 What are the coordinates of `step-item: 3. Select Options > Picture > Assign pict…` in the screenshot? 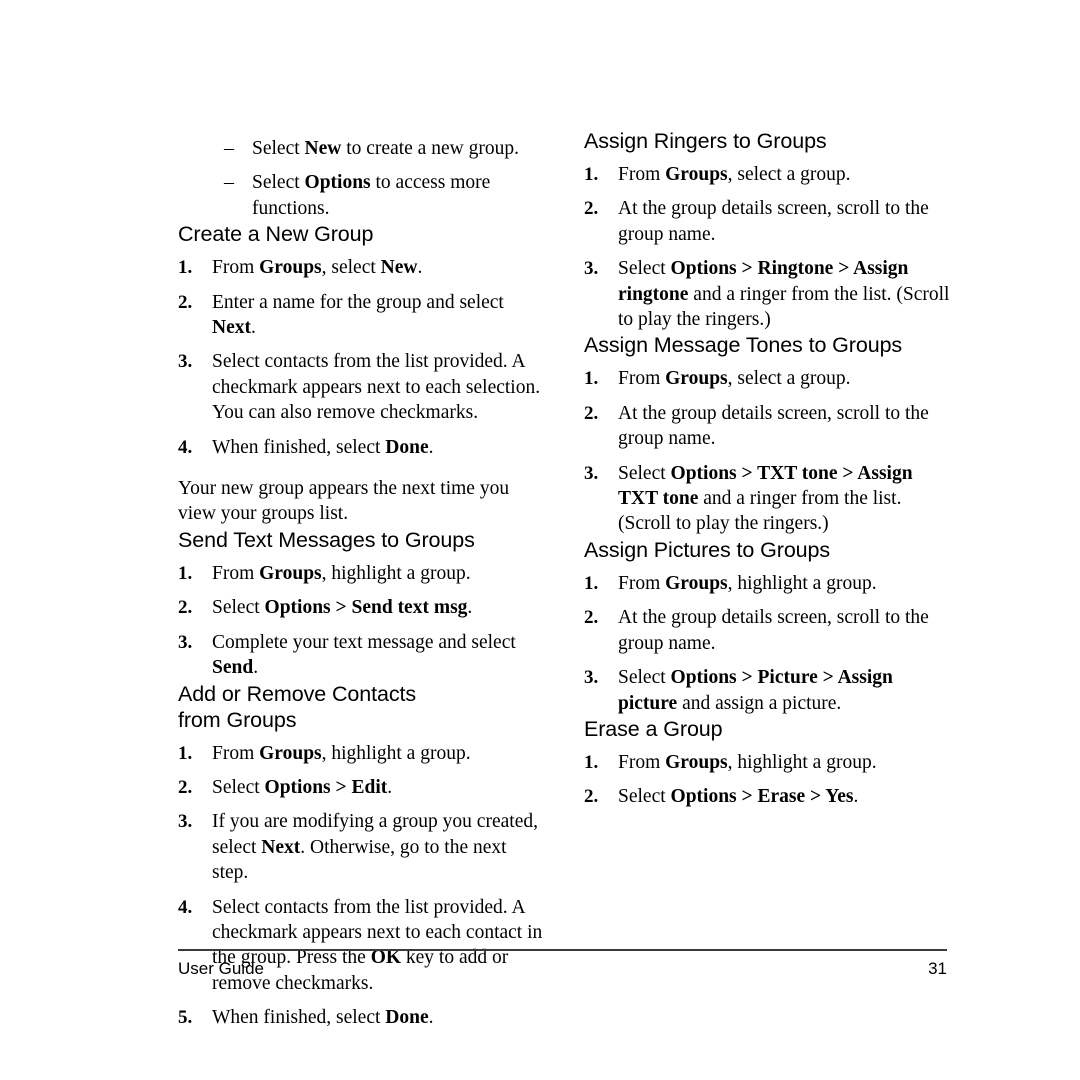 It's located at (768, 690).